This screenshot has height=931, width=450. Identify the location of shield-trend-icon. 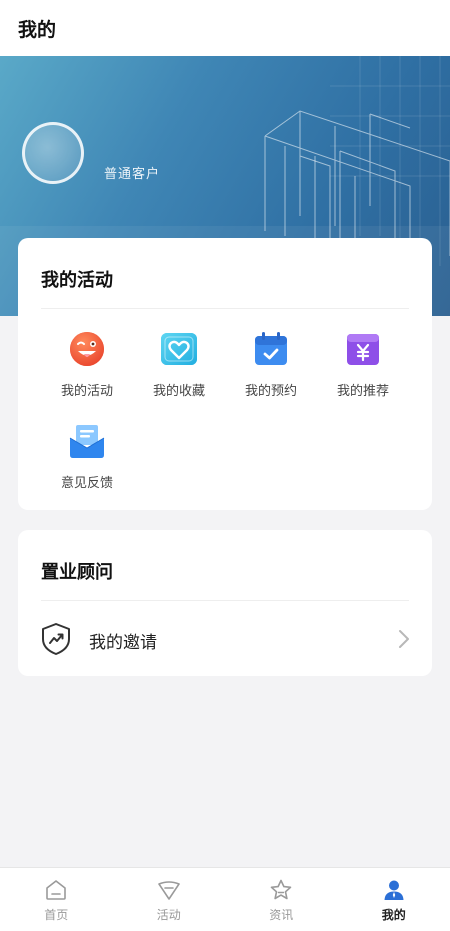
(56, 639).